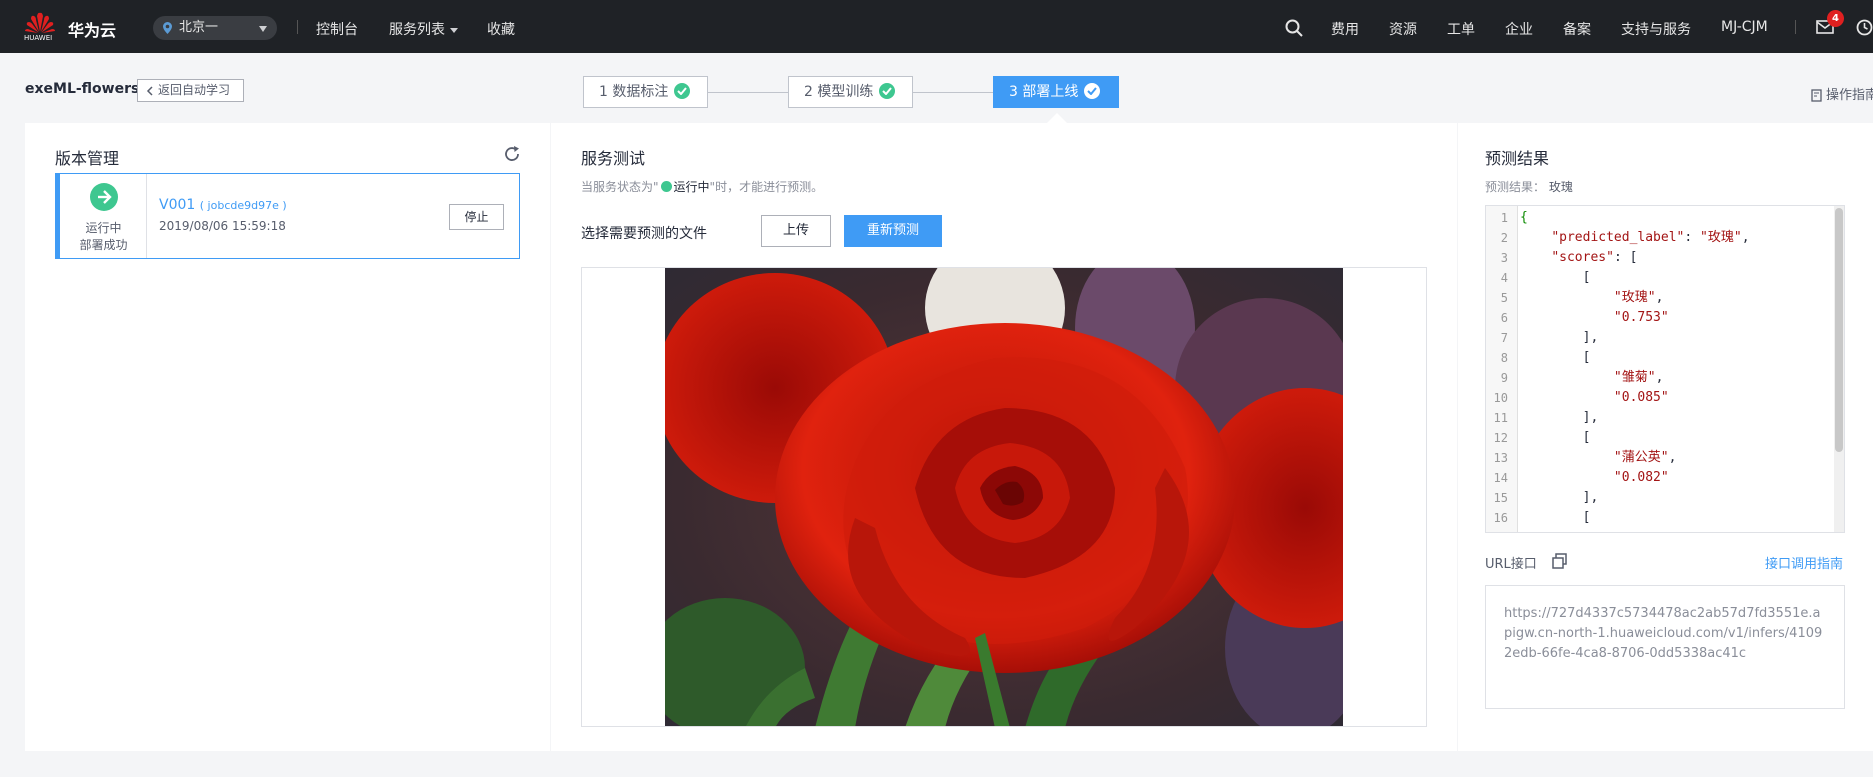 This screenshot has width=1873, height=777. What do you see at coordinates (1656, 29) in the screenshot?
I see `nav-support: 支持与服务` at bounding box center [1656, 29].